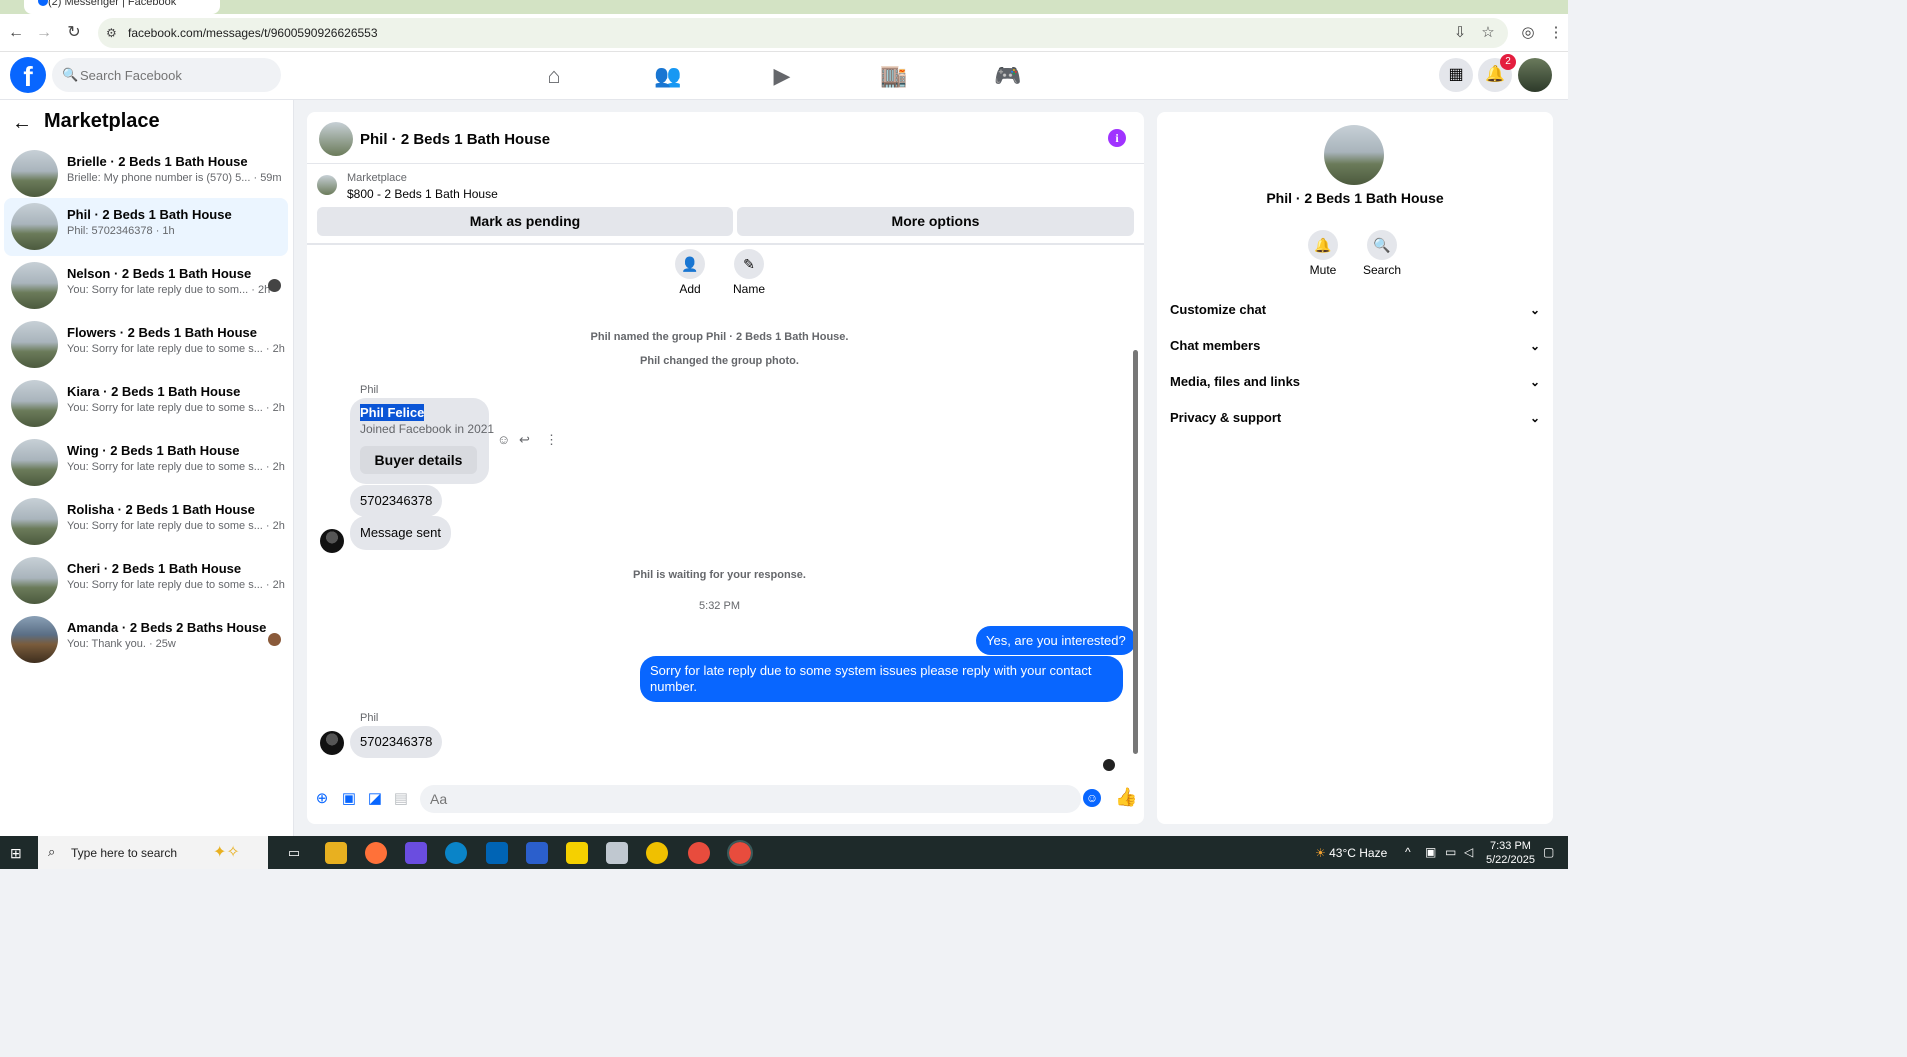  I want to click on info-icon: i, so click(1117, 138).